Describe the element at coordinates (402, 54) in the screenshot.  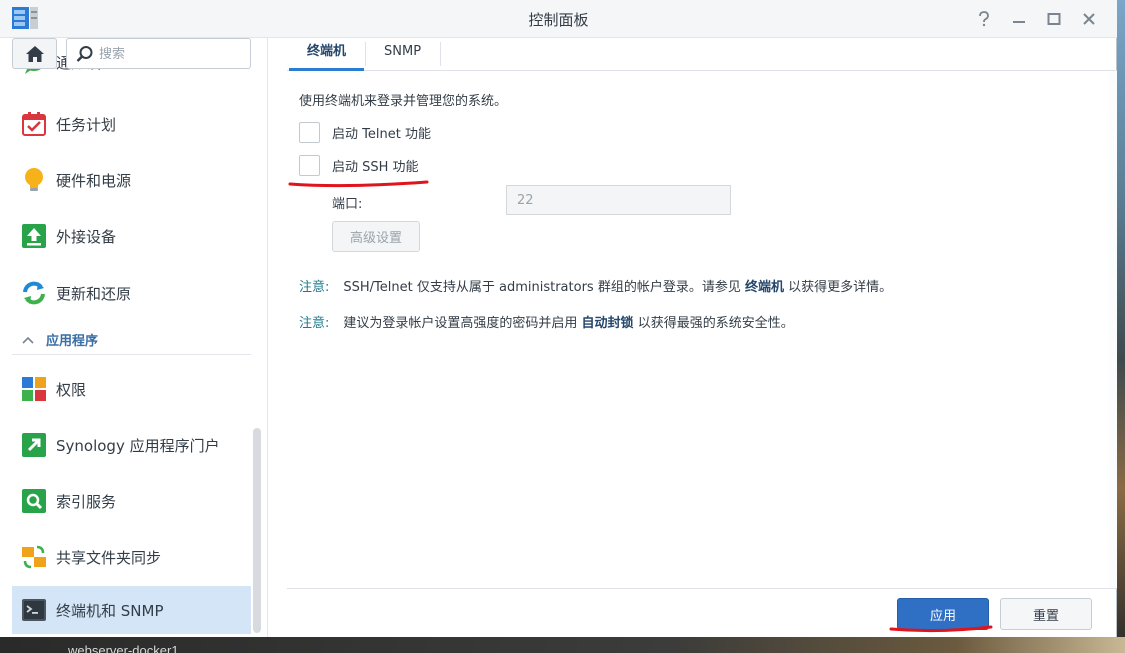
I see `tab-snmp: SNMP` at that location.